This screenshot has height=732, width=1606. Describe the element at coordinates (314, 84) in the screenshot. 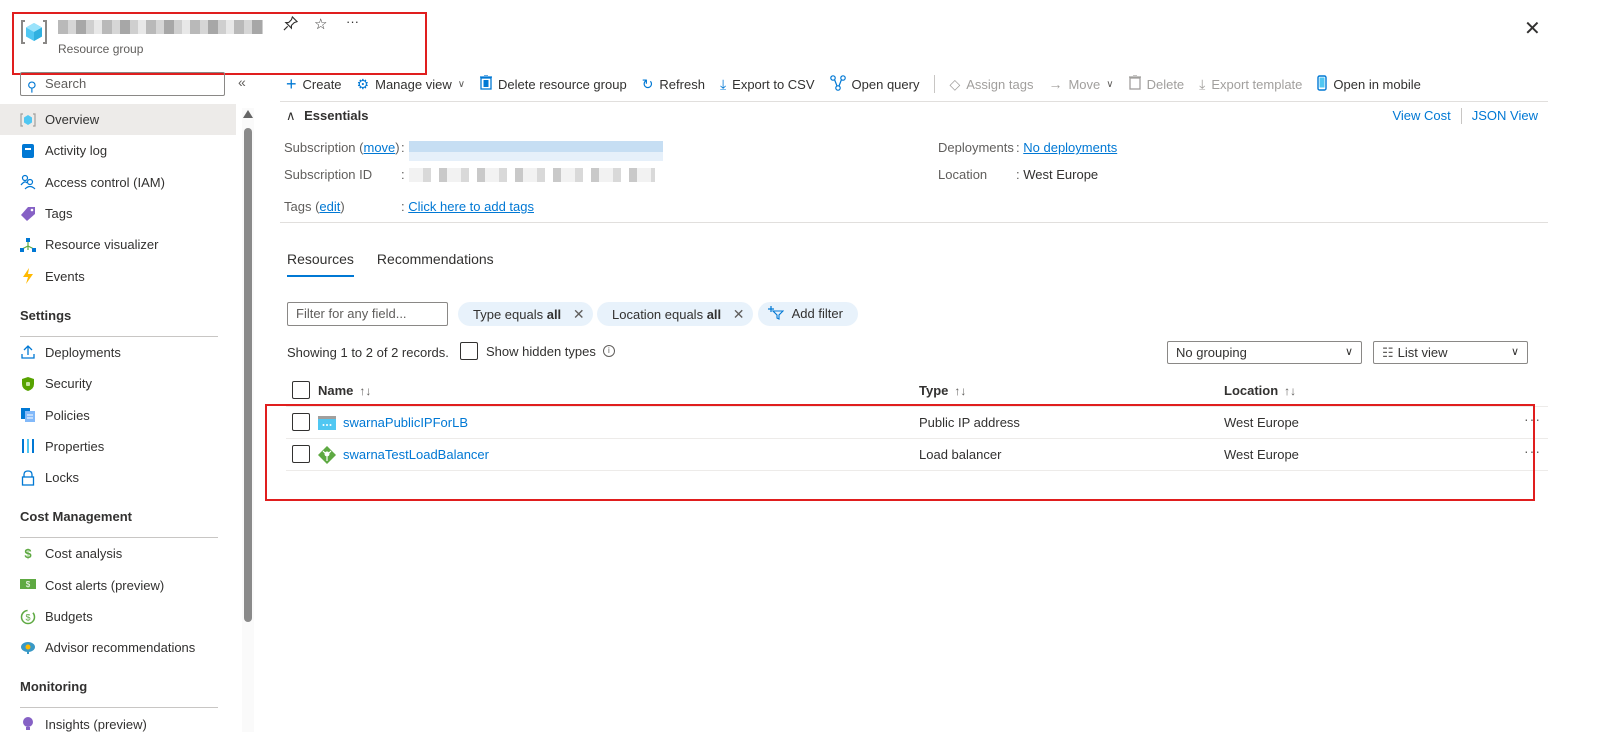

I see `create-button: + Create` at that location.